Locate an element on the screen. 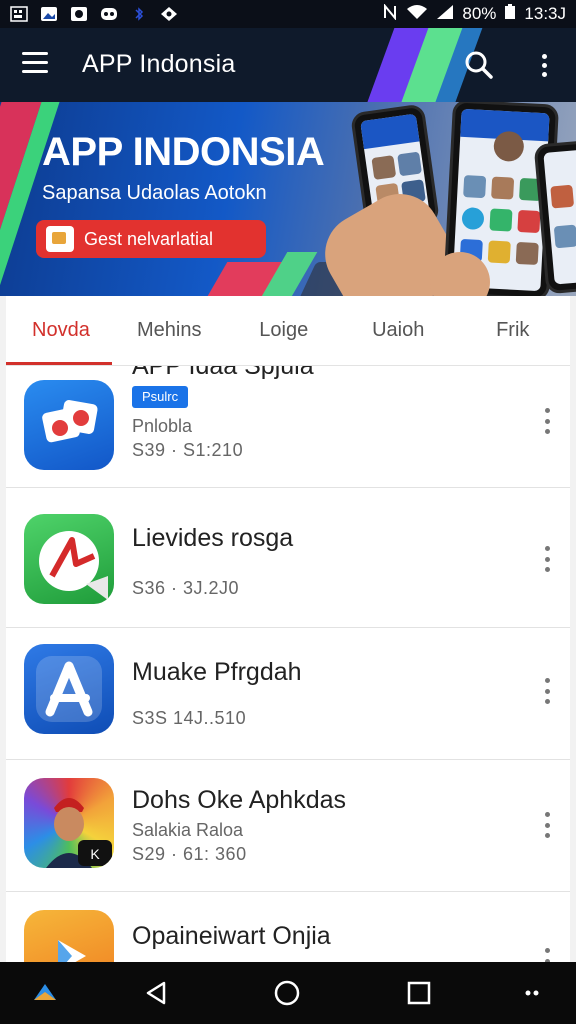 The width and height of the screenshot is (576, 1024). banner-cta-button: Gest nelvarlatial is located at coordinates (151, 239).